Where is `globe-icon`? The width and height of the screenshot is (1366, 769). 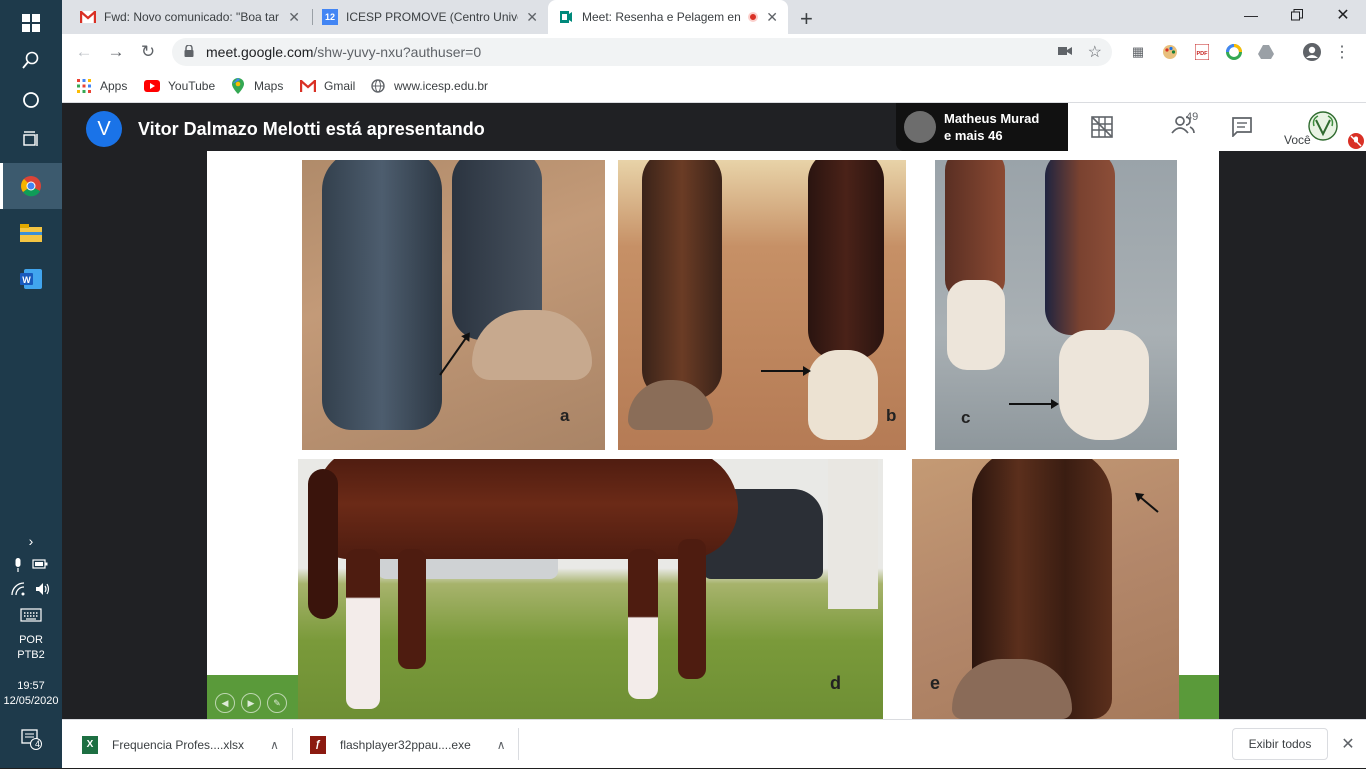
globe-icon is located at coordinates (378, 86).